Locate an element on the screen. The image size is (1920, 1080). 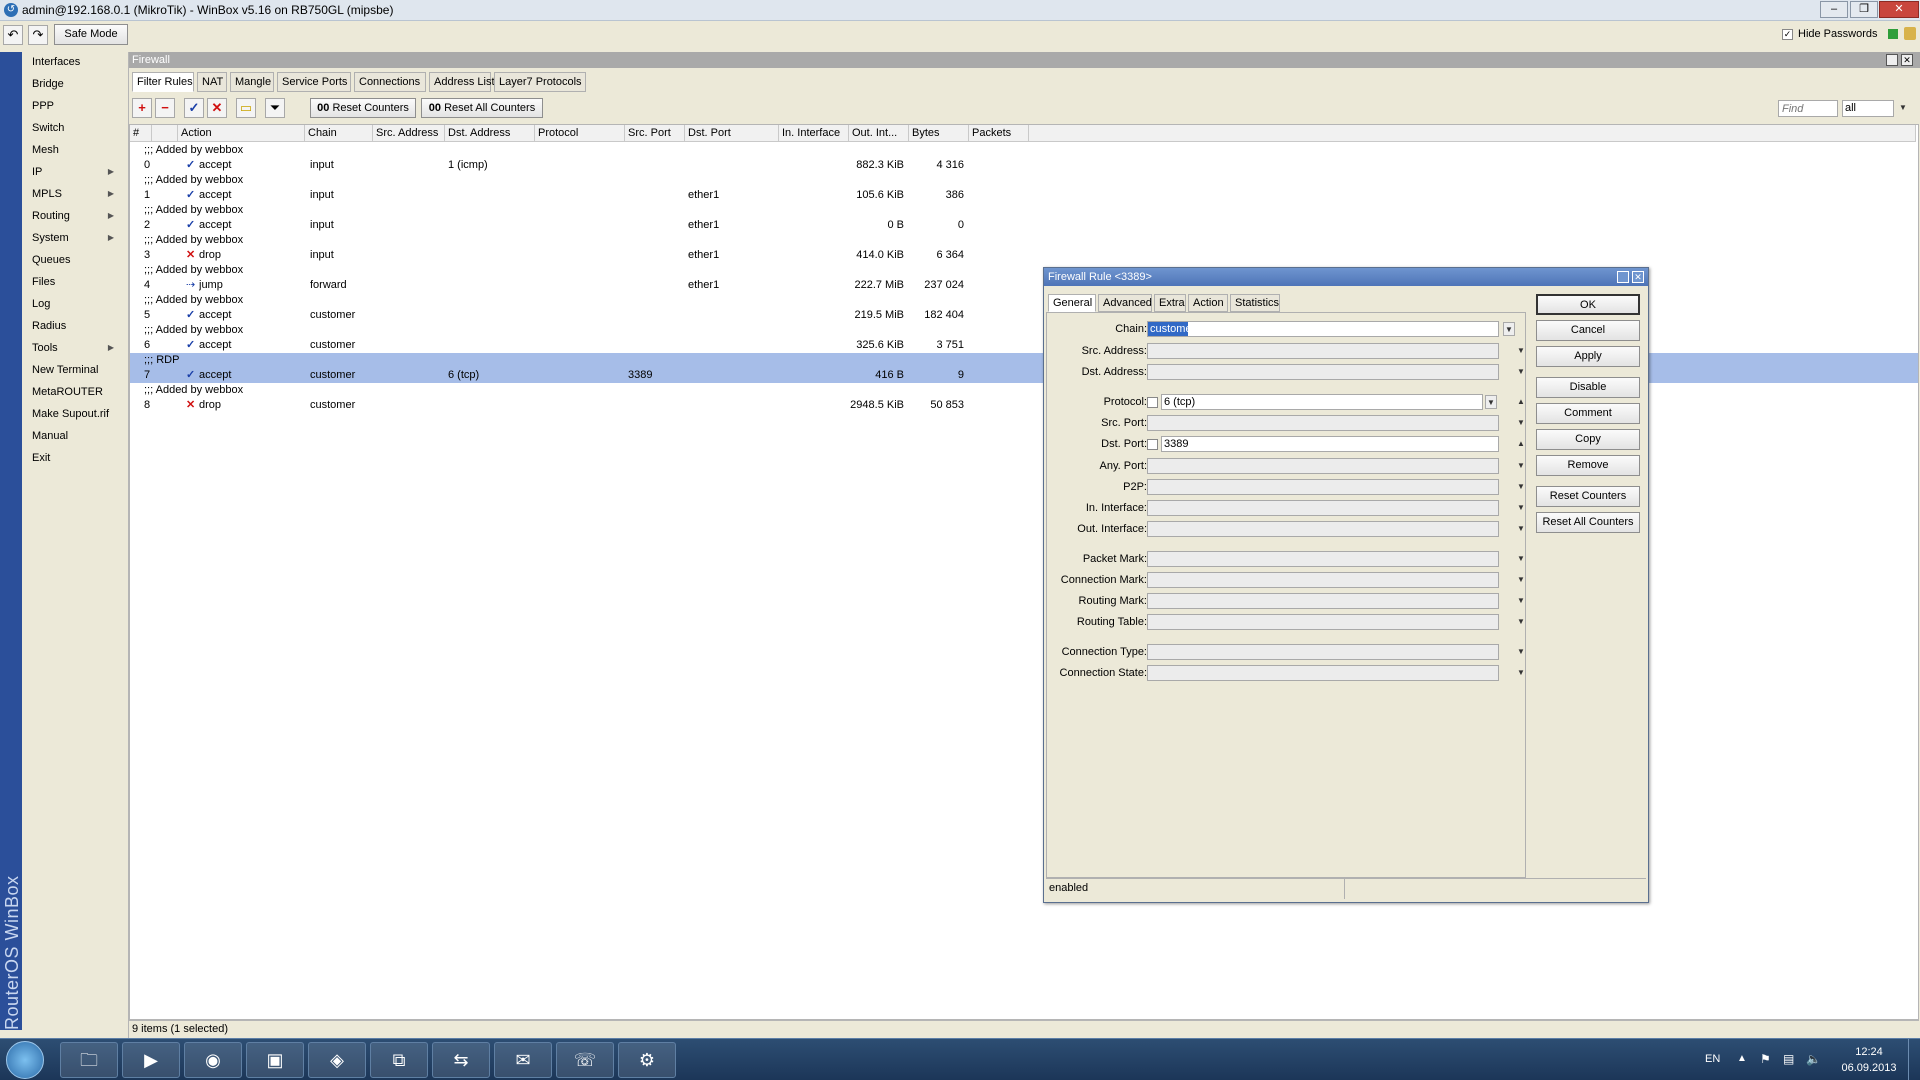
field-src-port is located at coordinates (1323, 423).